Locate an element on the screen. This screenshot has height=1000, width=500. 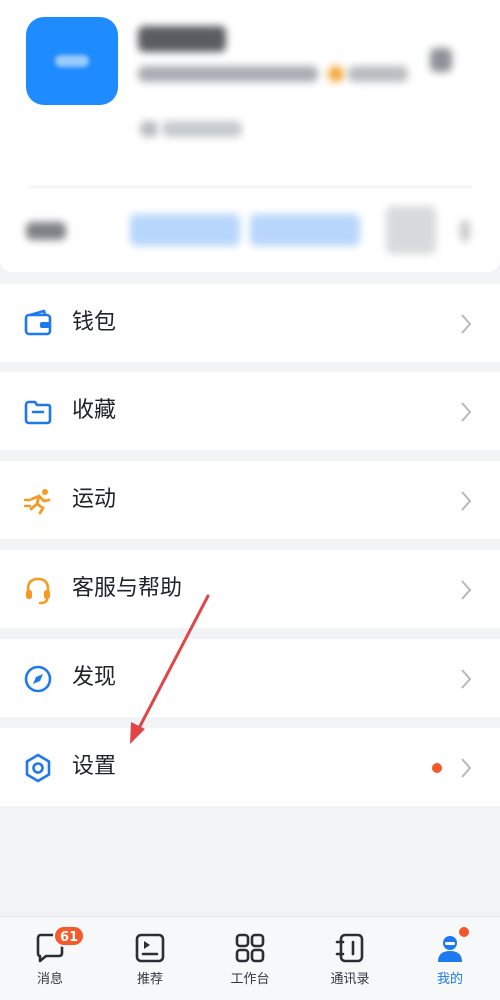
tab-label: 我的 is located at coordinates (449, 979).